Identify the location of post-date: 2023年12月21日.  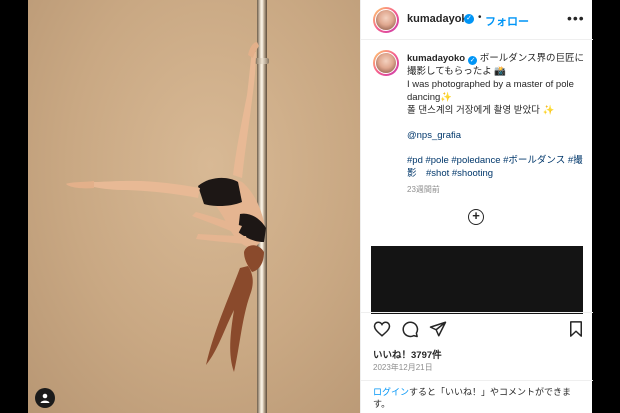
(403, 367).